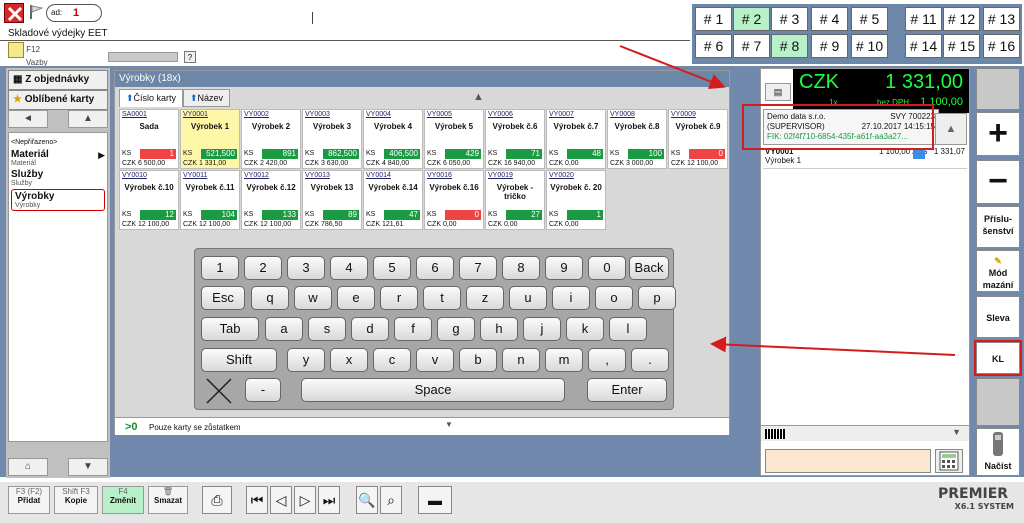  I want to click on key-5: 5, so click(392, 268).